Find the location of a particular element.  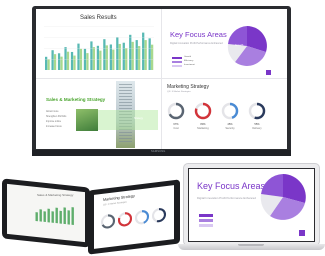

bullet-item: Attract more is located at coordinates (52, 112).